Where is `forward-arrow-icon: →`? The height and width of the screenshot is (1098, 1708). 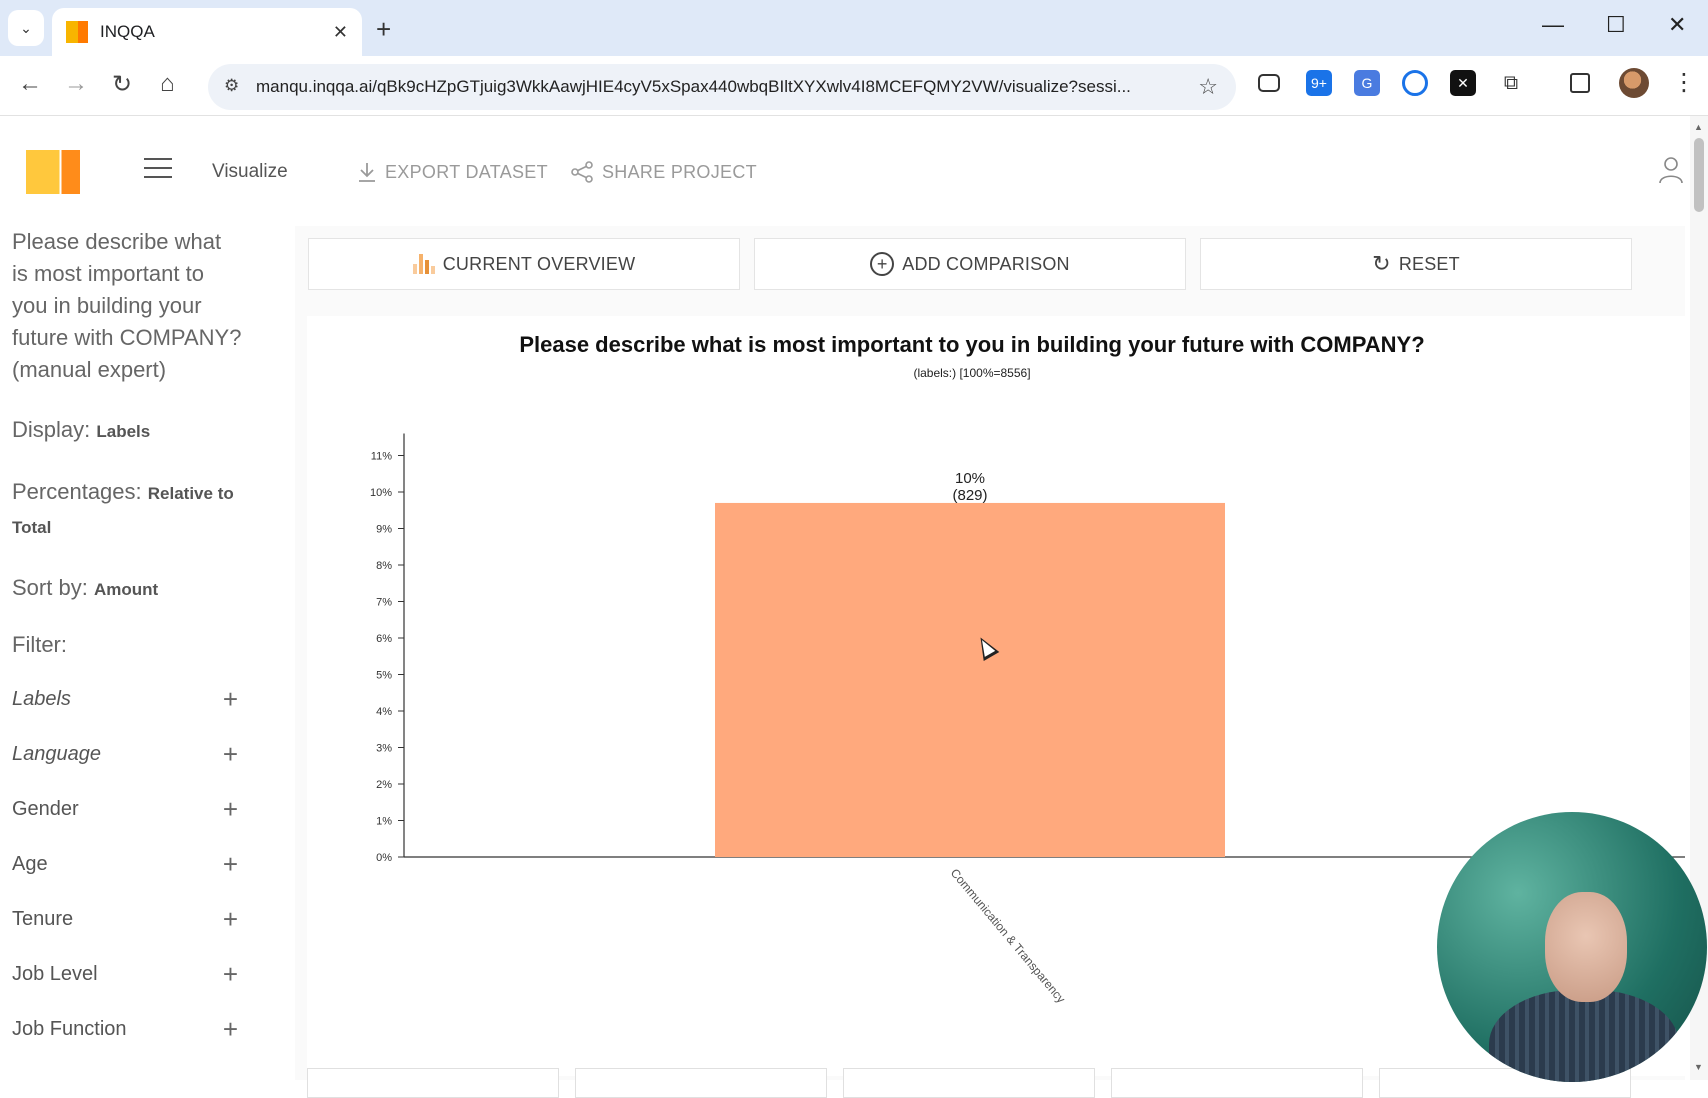 forward-arrow-icon: → is located at coordinates (76, 84).